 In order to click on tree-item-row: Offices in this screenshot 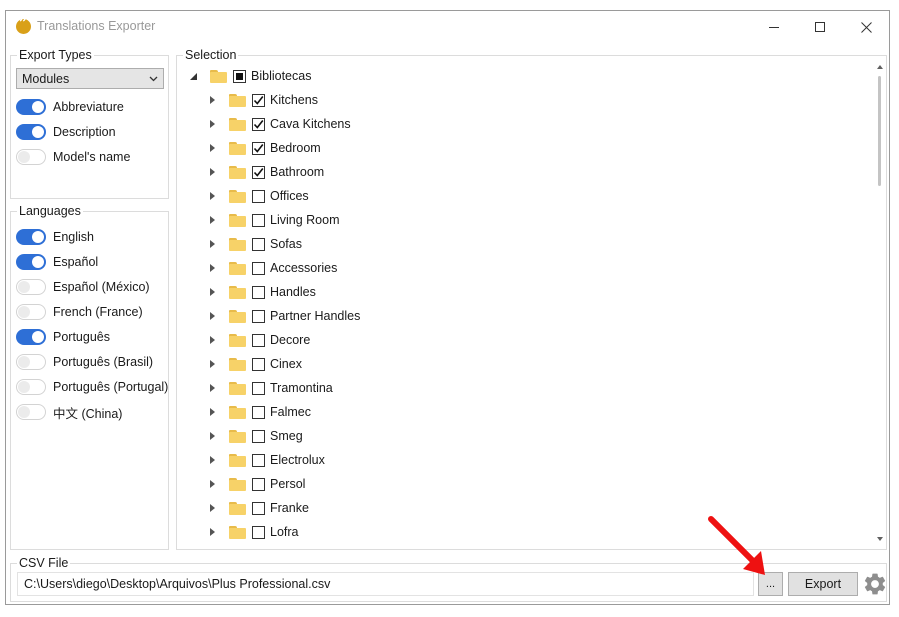, I will do `click(258, 196)`.